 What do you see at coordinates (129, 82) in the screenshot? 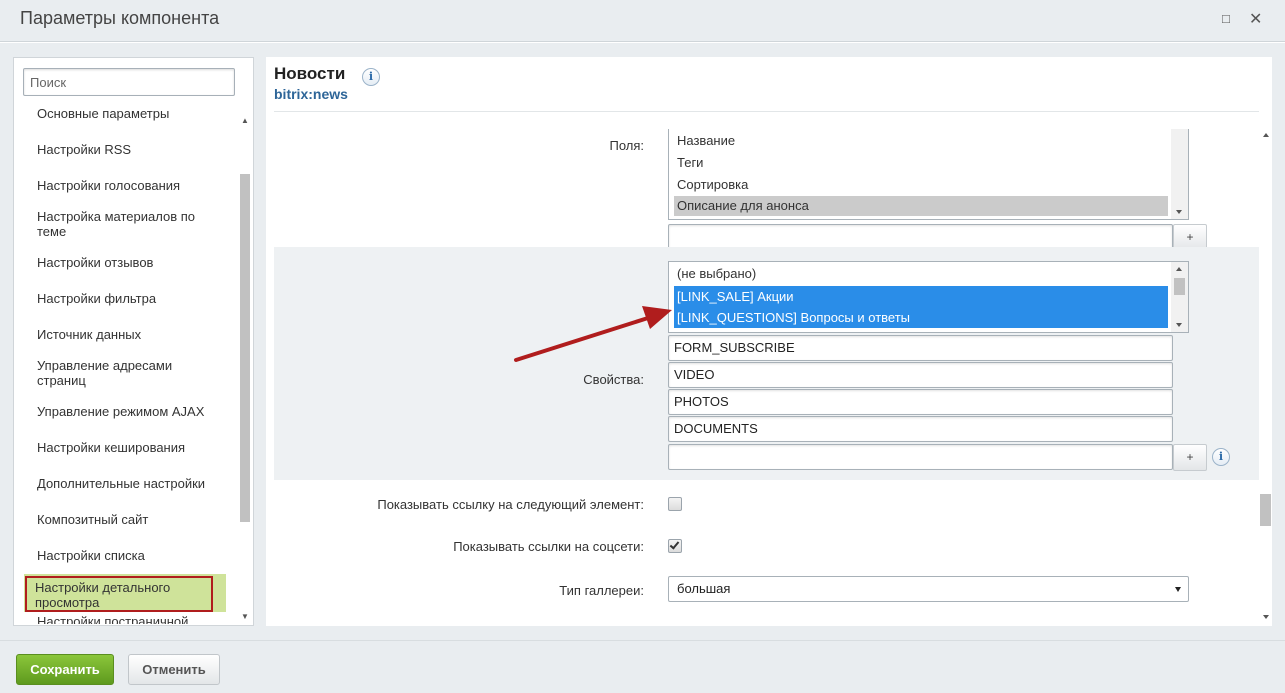
I see `search-input` at bounding box center [129, 82].